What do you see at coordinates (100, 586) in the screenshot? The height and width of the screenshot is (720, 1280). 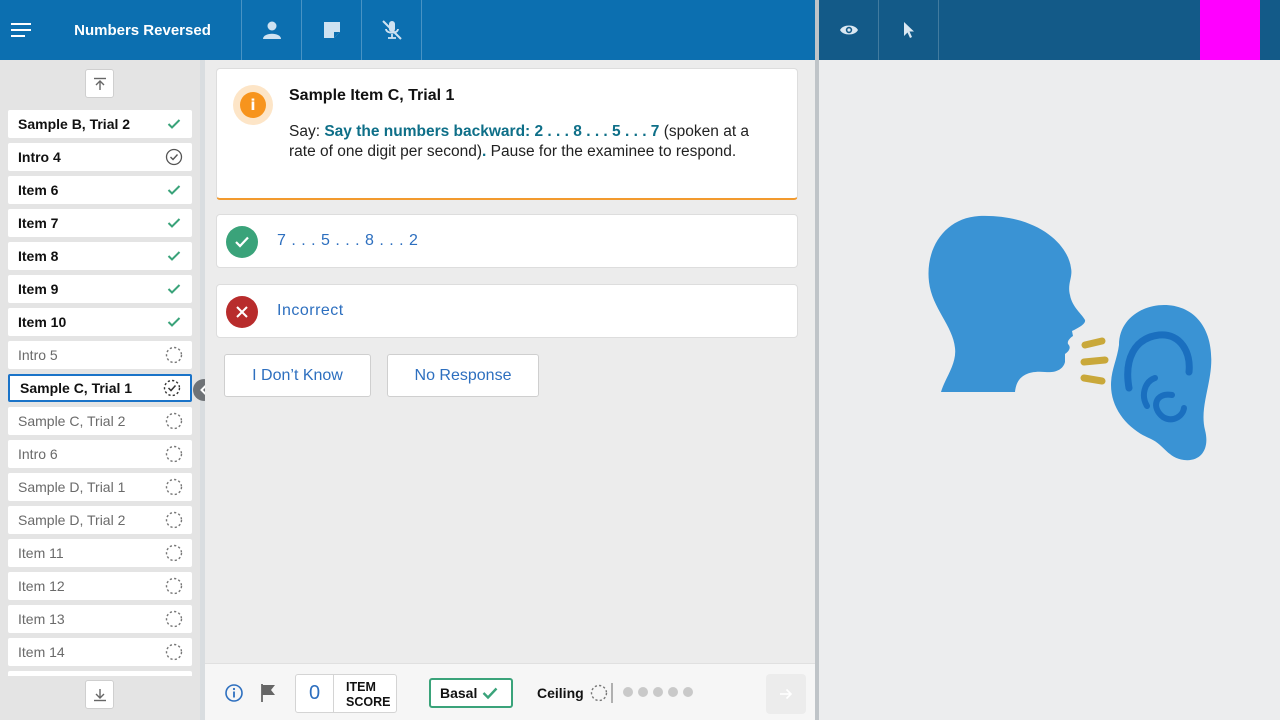 I see `list-item: Item 12` at bounding box center [100, 586].